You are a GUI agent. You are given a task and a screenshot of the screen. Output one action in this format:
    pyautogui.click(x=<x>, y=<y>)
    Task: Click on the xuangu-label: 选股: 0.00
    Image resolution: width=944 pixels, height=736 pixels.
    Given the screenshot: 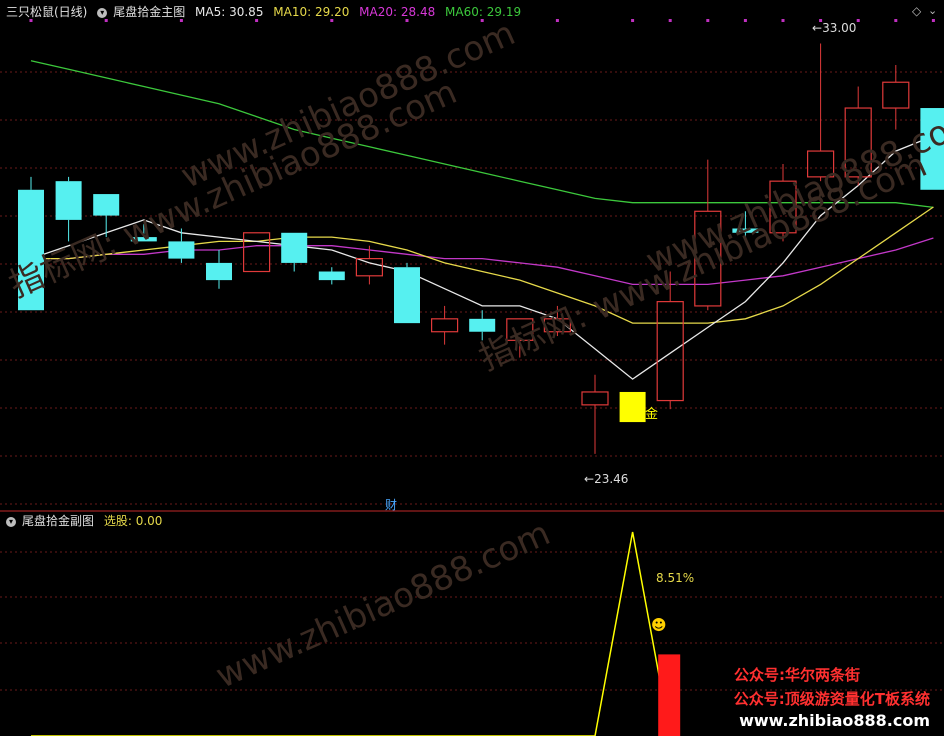 What is the action you would take?
    pyautogui.click(x=133, y=521)
    